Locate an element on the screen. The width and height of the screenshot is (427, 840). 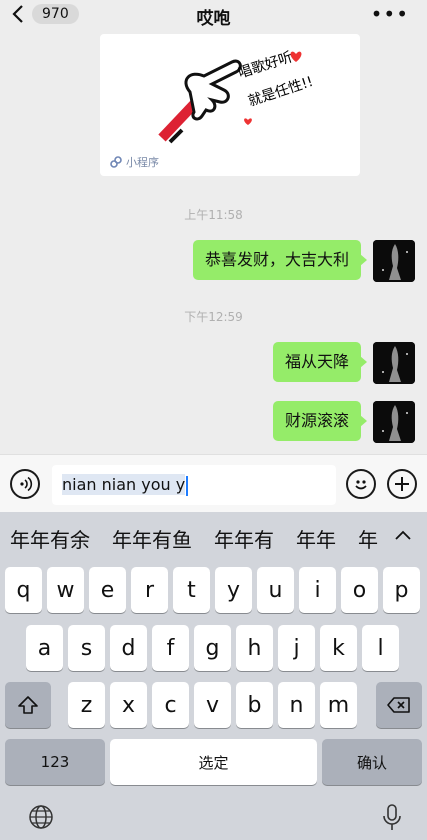
key-d: d is located at coordinates (128, 648).